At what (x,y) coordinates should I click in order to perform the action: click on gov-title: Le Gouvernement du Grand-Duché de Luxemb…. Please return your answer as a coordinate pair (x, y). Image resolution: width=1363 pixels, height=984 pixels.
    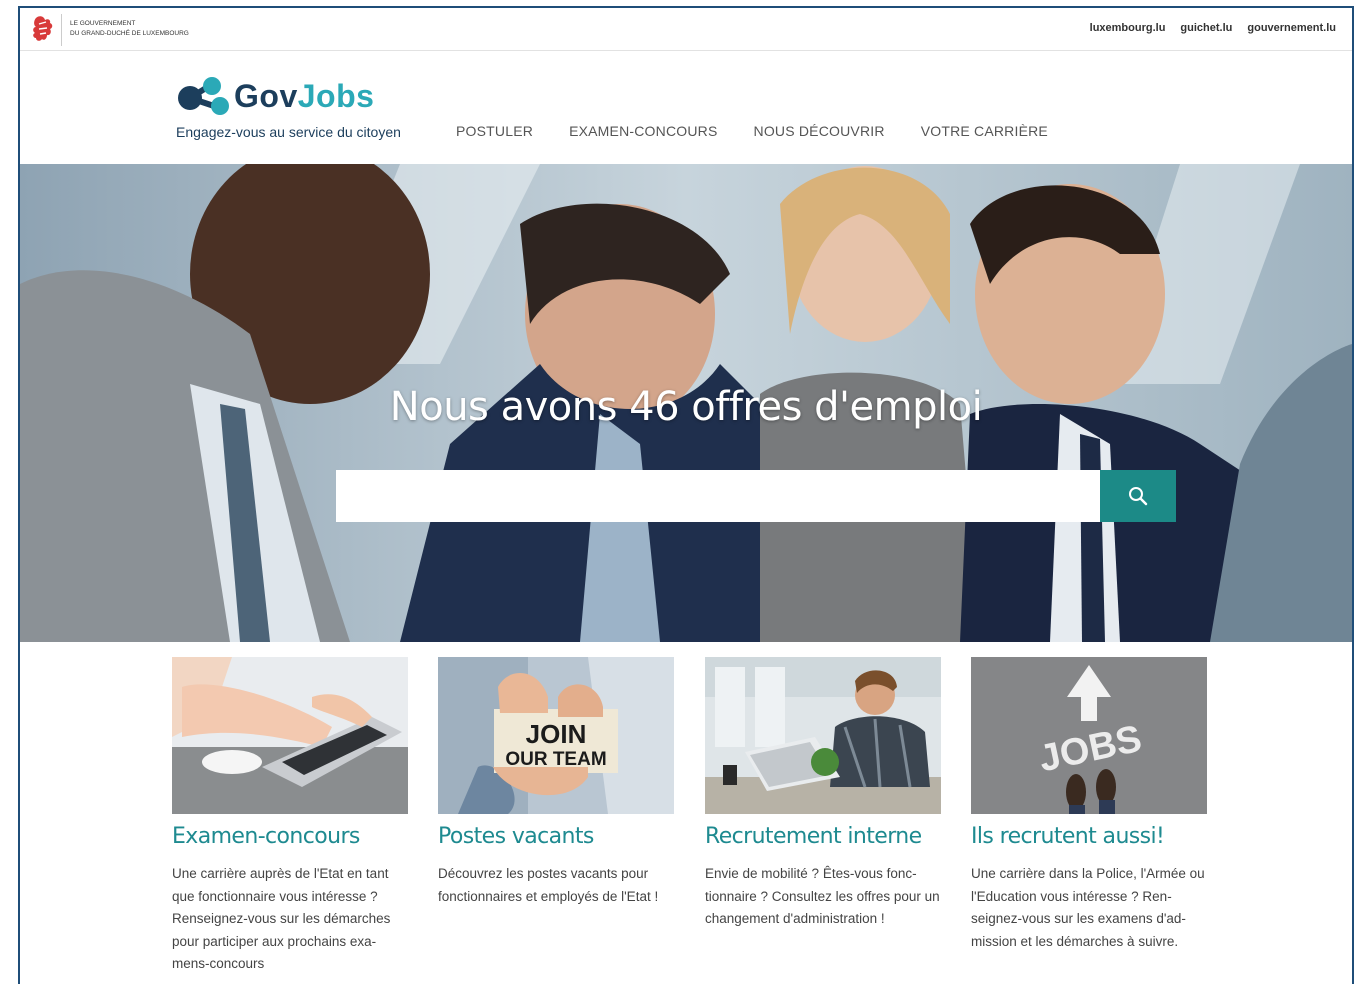
    Looking at the image, I should click on (129, 29).